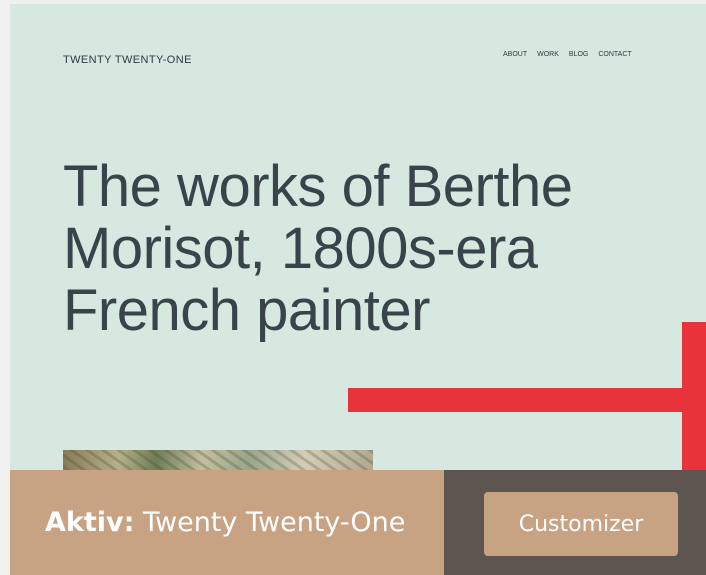  I want to click on active-label: Aktiv:, so click(90, 522).